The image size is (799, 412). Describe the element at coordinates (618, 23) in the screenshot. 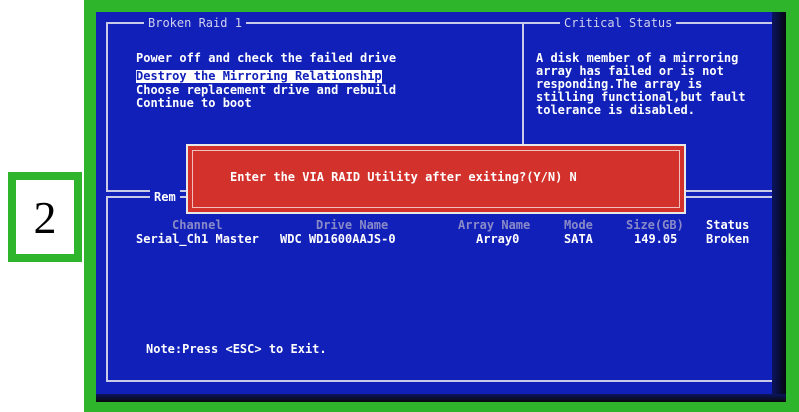

I see `critical-status-title: Critical Status` at that location.